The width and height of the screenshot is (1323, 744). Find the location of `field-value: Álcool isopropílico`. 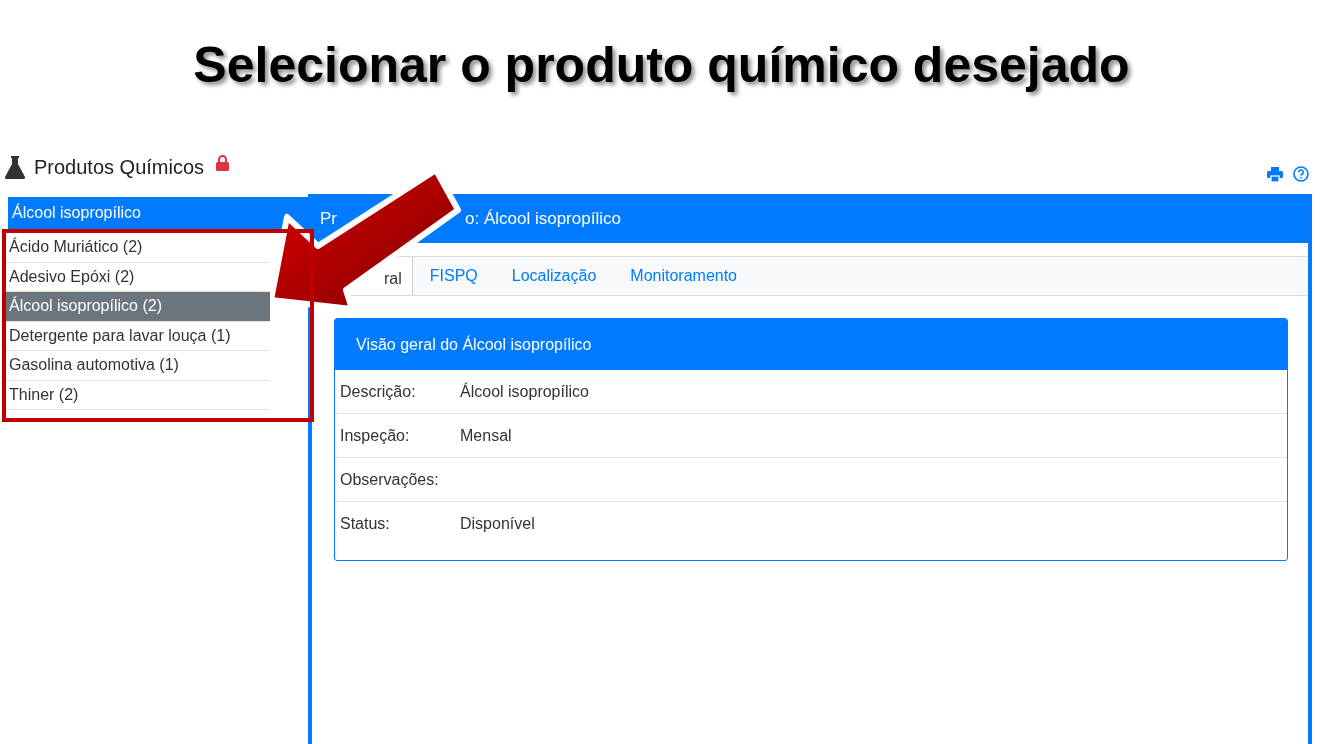

field-value: Álcool isopropílico is located at coordinates (524, 391).